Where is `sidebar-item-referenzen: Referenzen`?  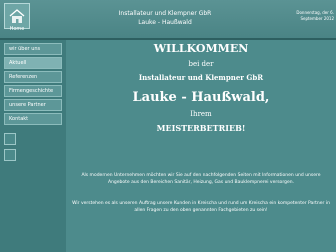
sidebar-item-referenzen: Referenzen is located at coordinates (33, 77).